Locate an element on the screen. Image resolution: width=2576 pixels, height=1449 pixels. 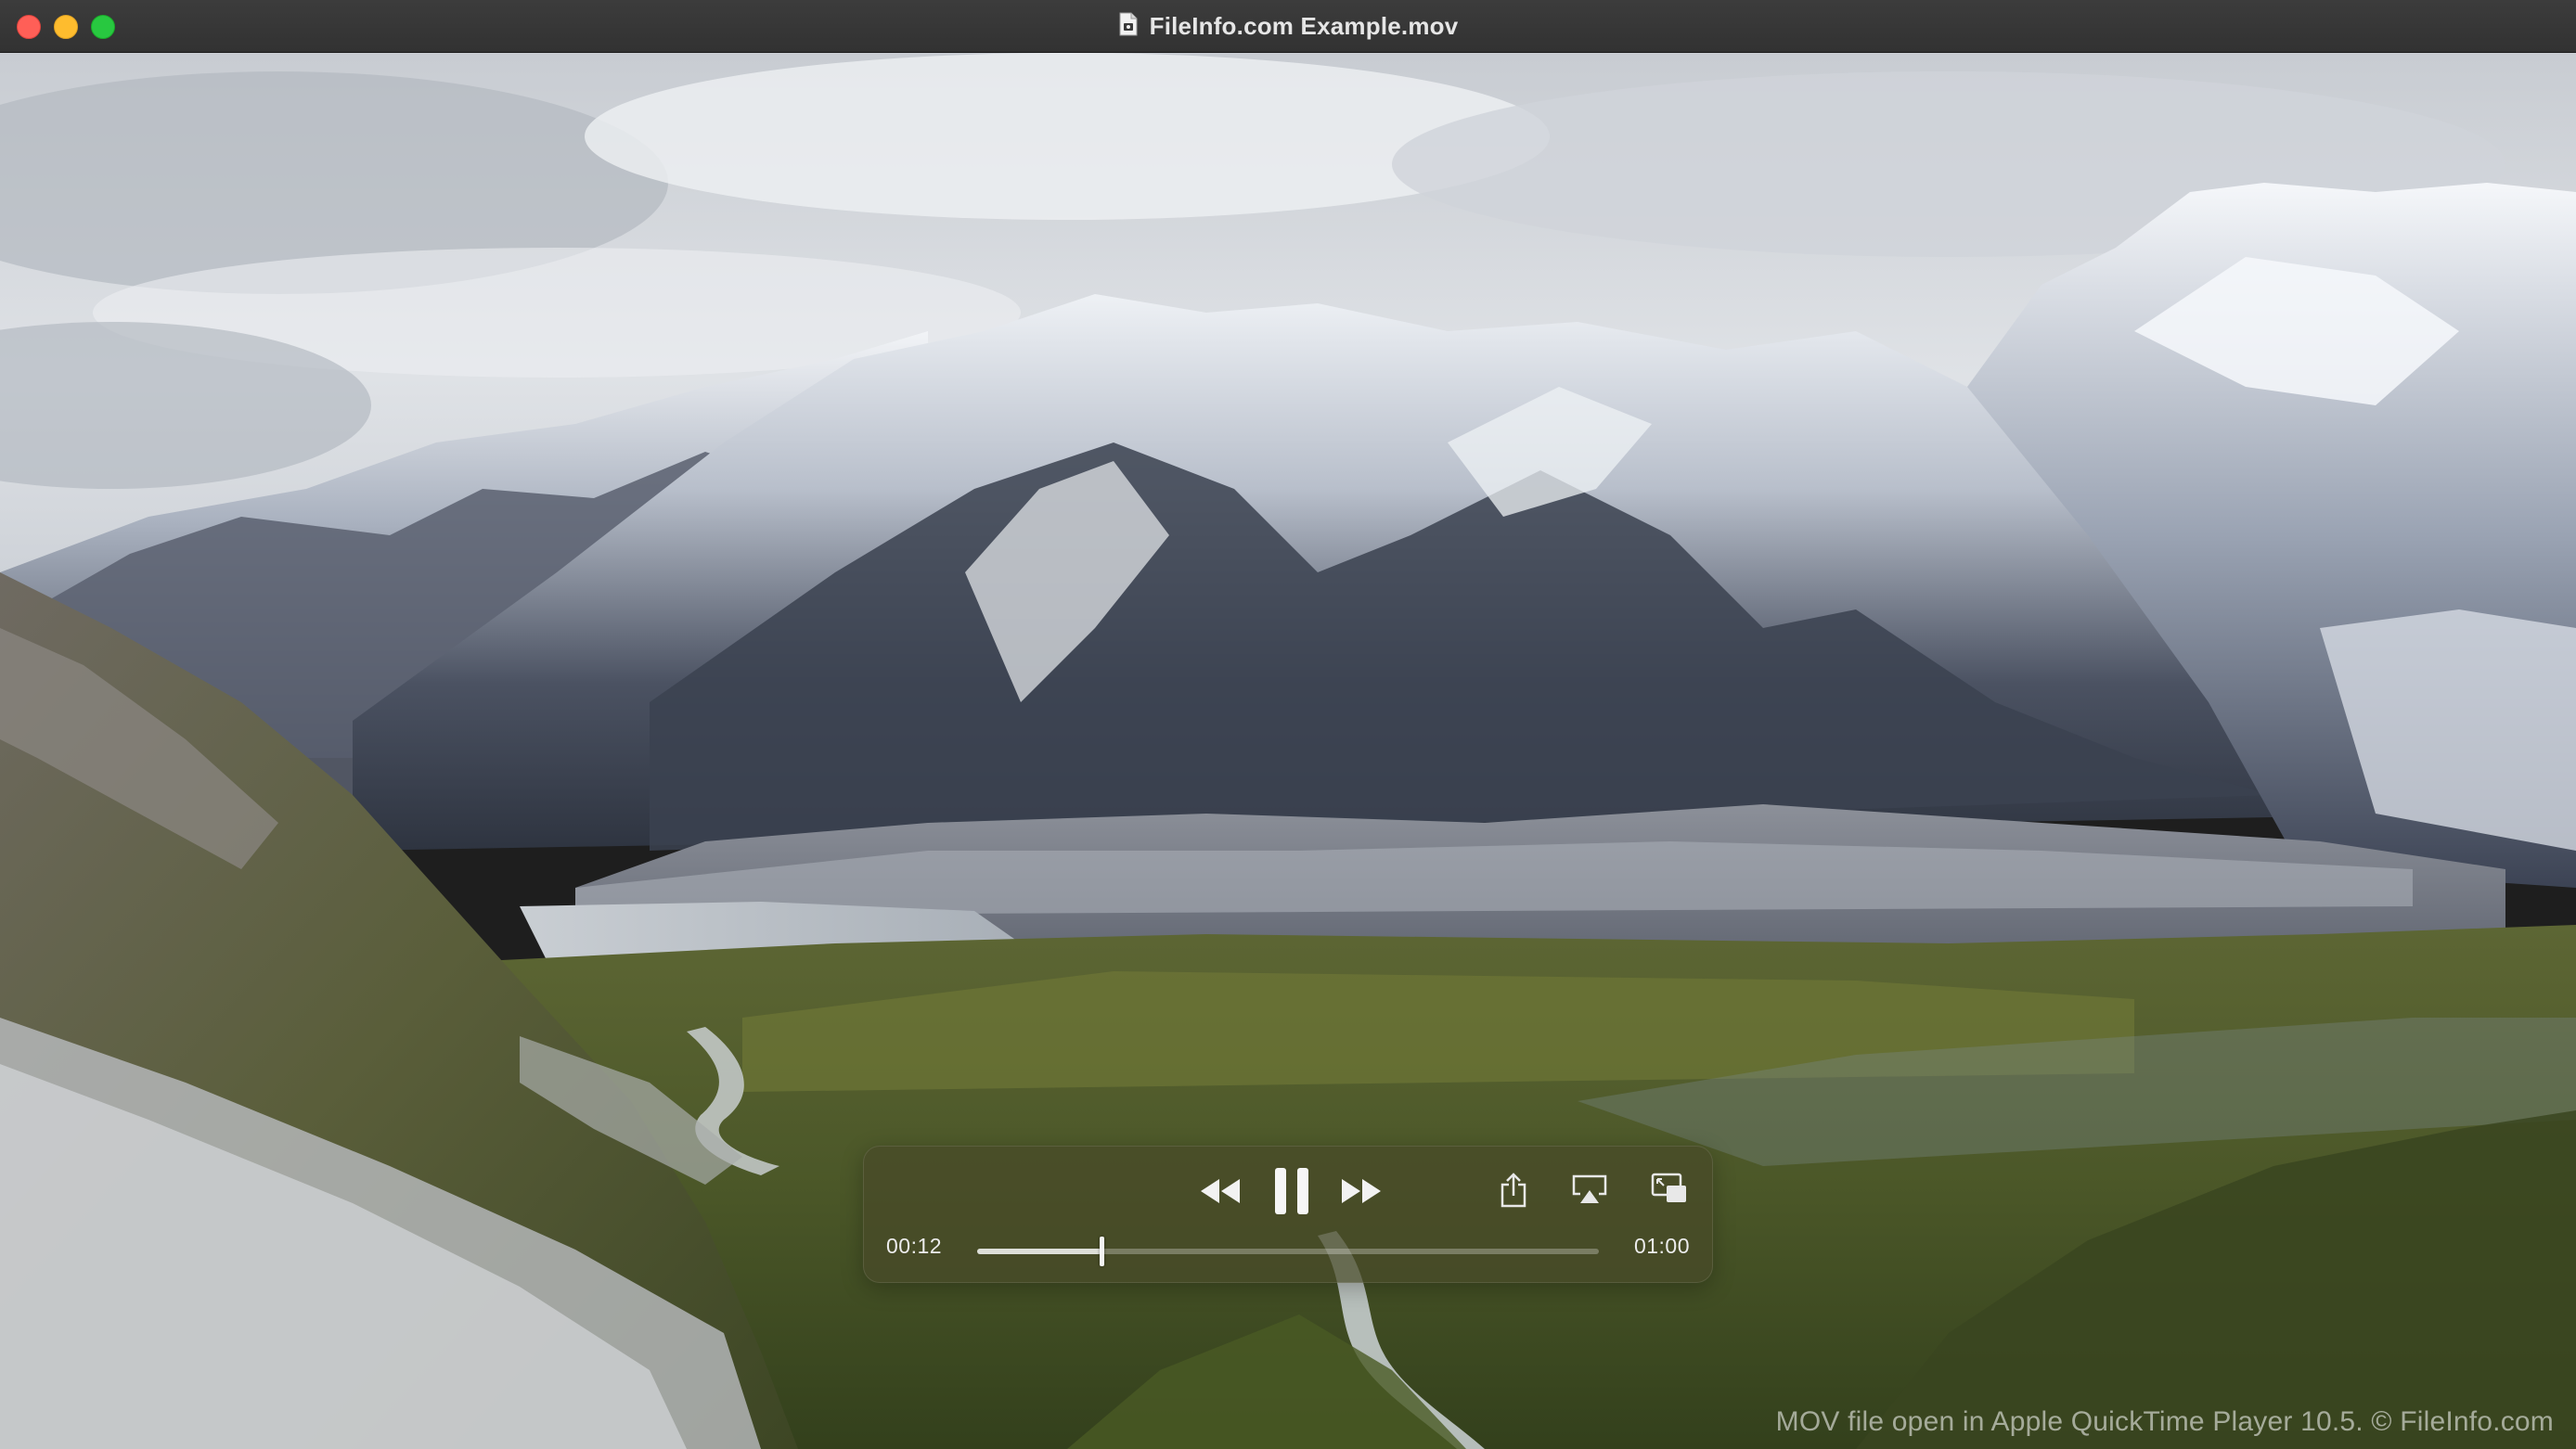
rewind-button is located at coordinates (1221, 1191).